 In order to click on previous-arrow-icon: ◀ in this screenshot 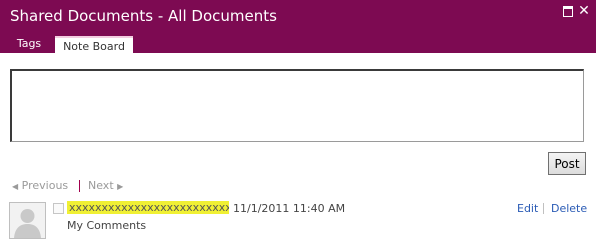, I will do `click(15, 186)`.